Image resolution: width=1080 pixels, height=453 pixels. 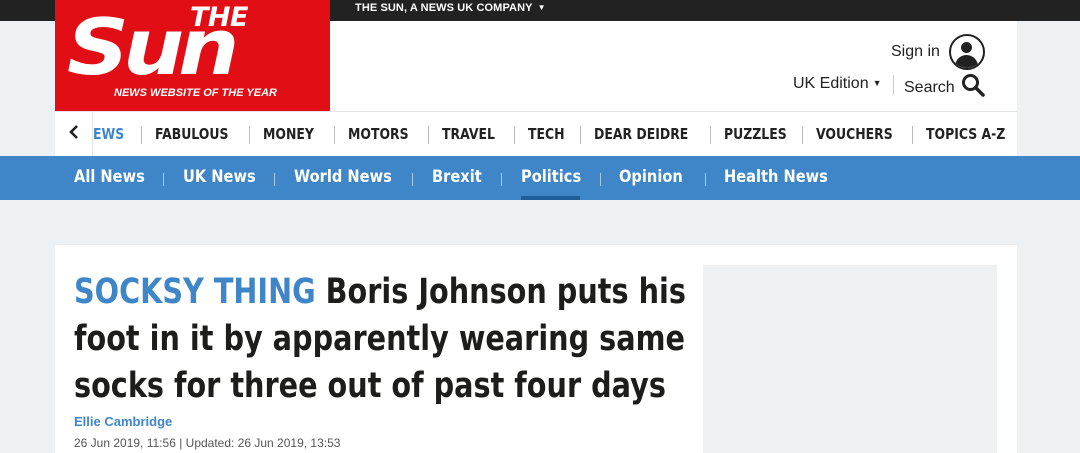 I want to click on nav-item-motors: MOTORS, so click(x=378, y=134).